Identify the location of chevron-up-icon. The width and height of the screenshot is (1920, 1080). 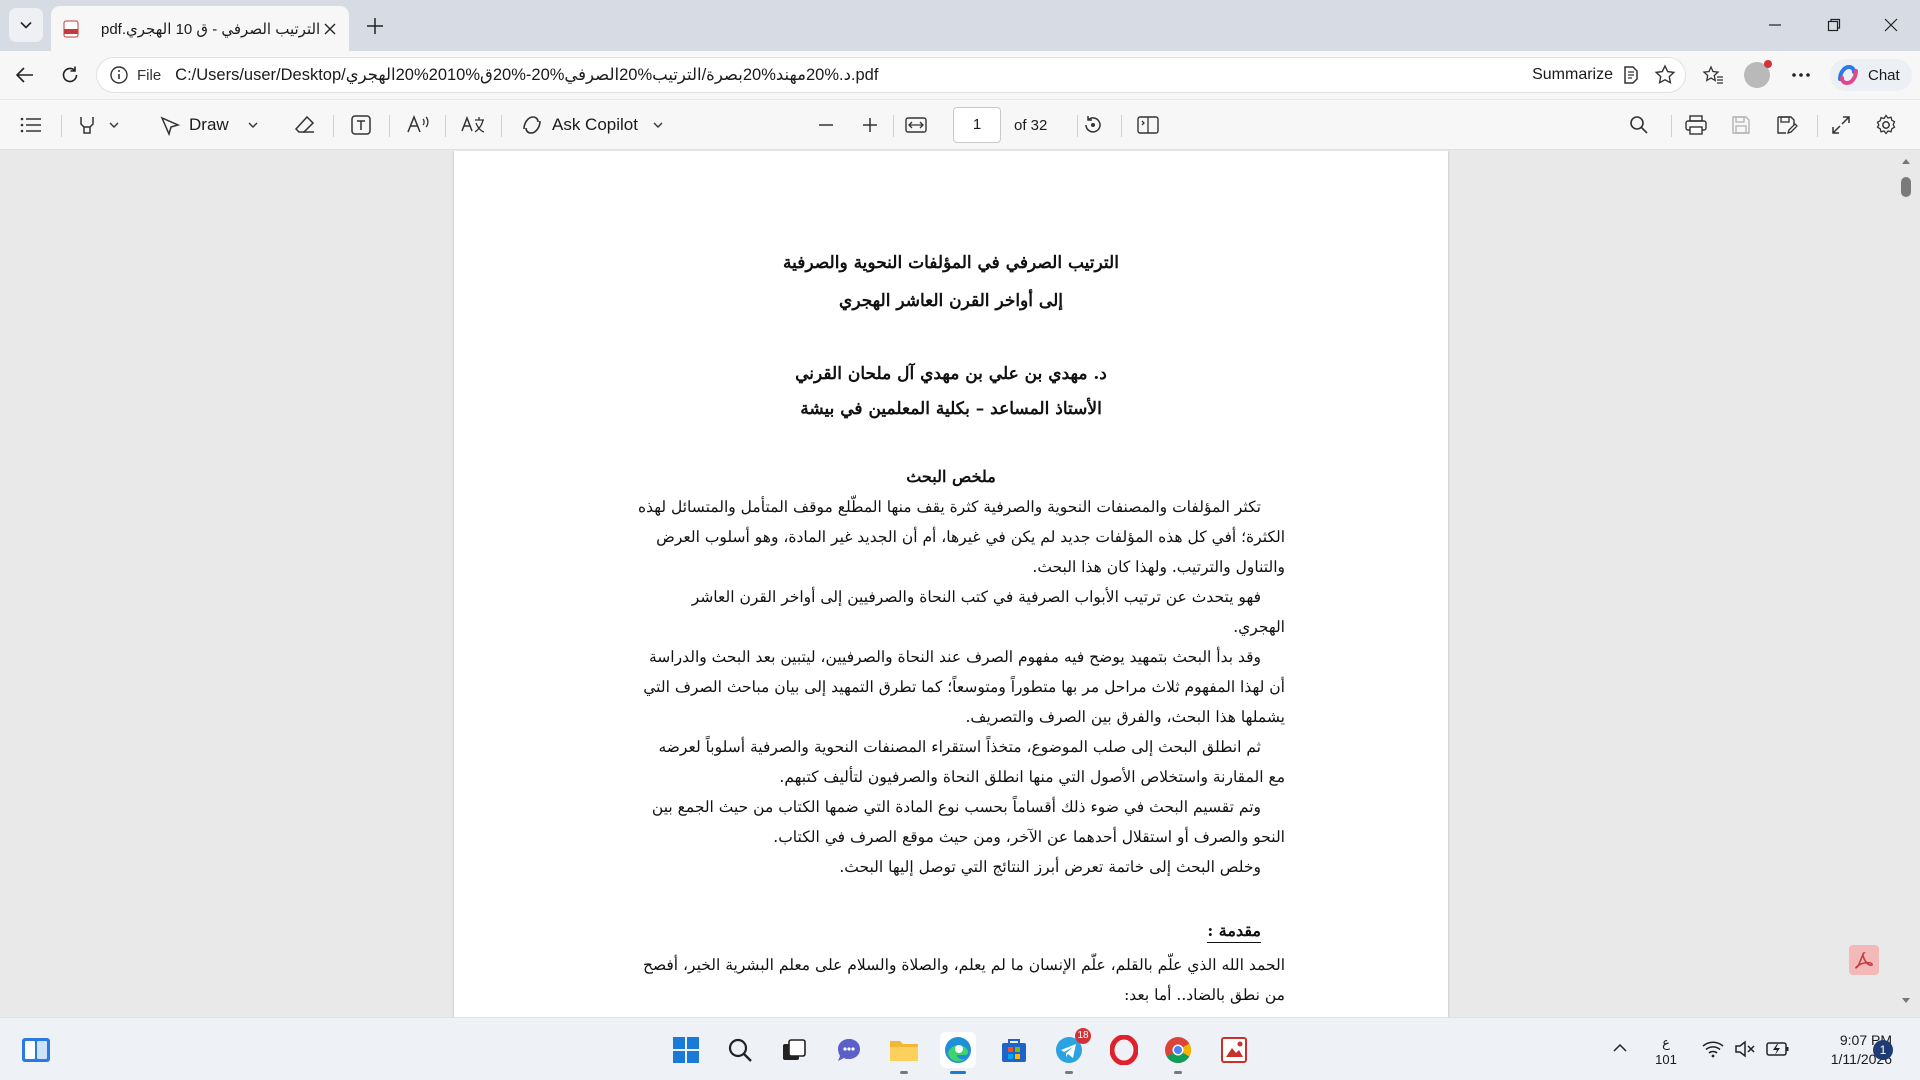
(1620, 1047).